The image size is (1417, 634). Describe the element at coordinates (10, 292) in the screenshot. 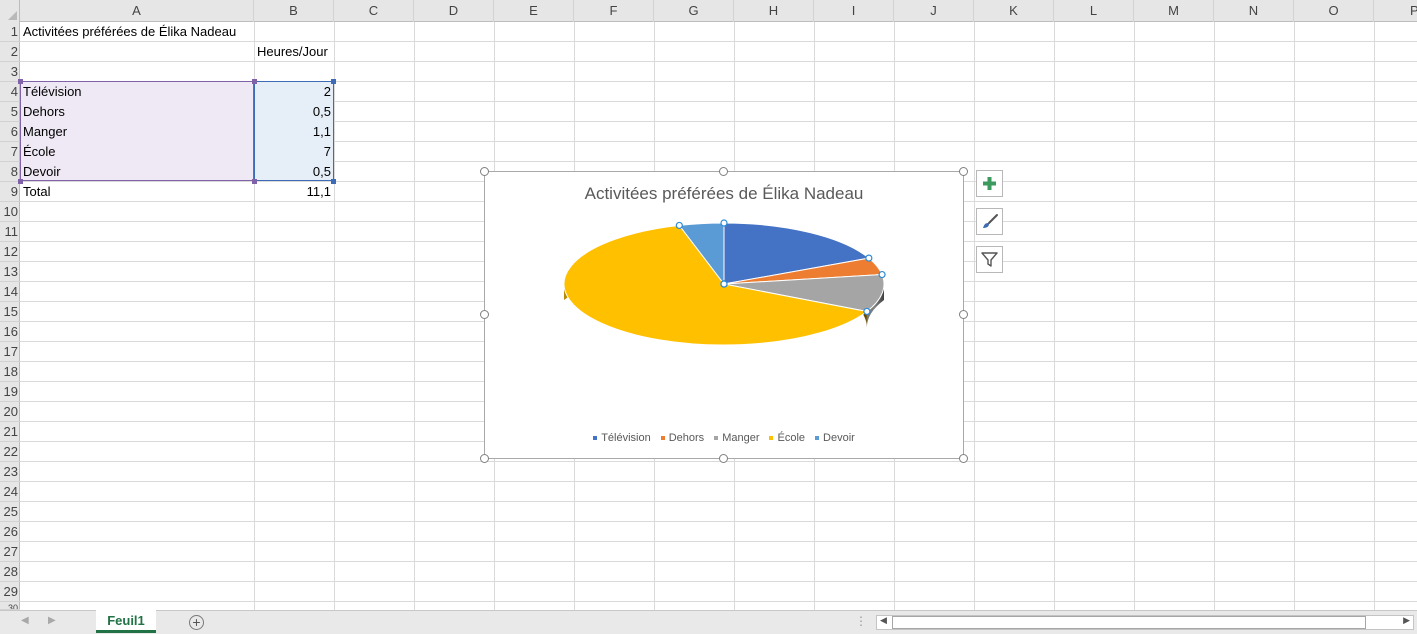

I see `row-header-14: 14` at that location.